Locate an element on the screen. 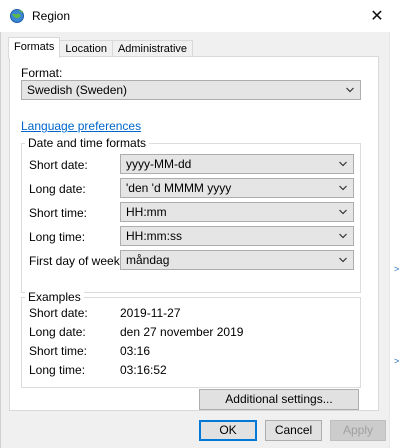  background-window-edge: > > is located at coordinates (394, 240).